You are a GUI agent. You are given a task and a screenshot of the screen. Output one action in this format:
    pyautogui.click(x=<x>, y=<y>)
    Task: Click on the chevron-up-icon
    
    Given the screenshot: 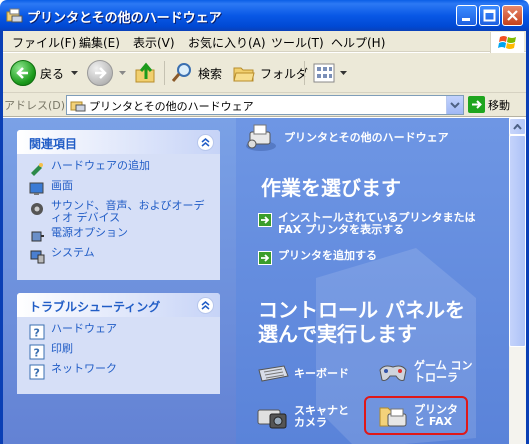 What is the action you would take?
    pyautogui.click(x=205, y=305)
    